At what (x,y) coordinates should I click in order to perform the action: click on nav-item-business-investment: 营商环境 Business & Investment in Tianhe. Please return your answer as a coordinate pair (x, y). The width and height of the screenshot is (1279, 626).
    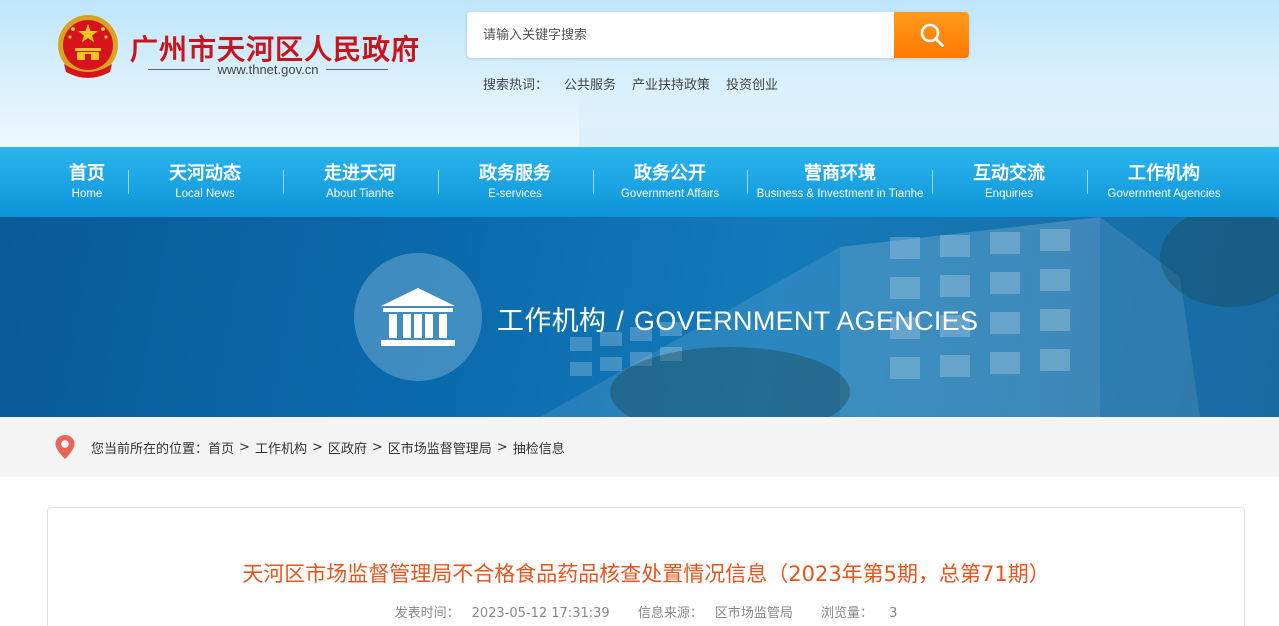
    Looking at the image, I should click on (840, 182).